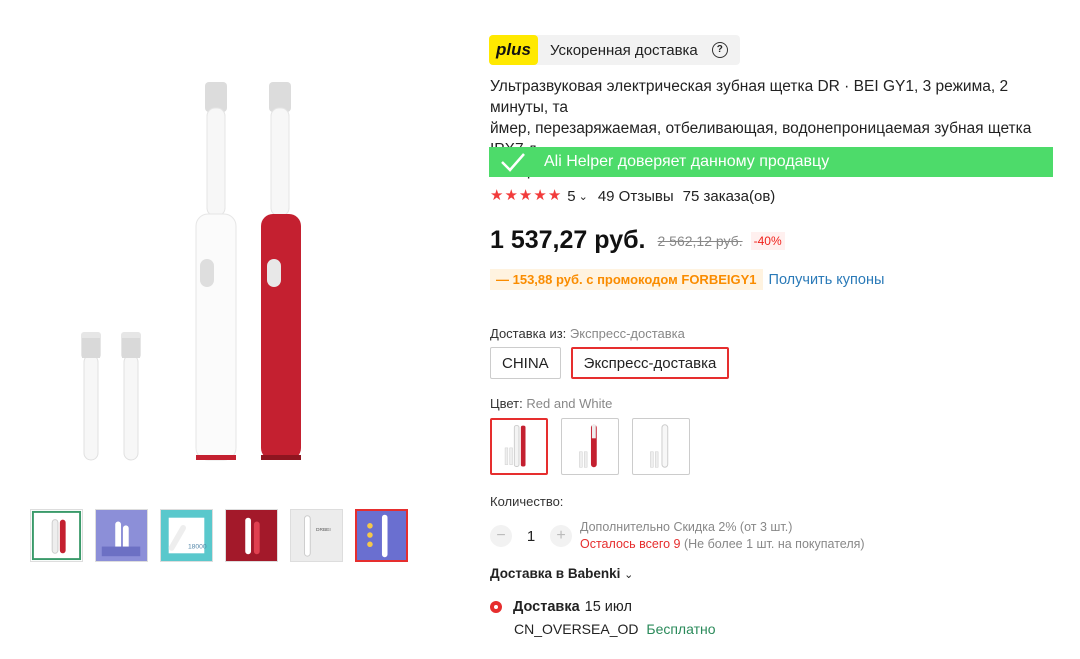  Describe the element at coordinates (608, 607) in the screenshot. I see `delivery-date: 15 июл` at that location.